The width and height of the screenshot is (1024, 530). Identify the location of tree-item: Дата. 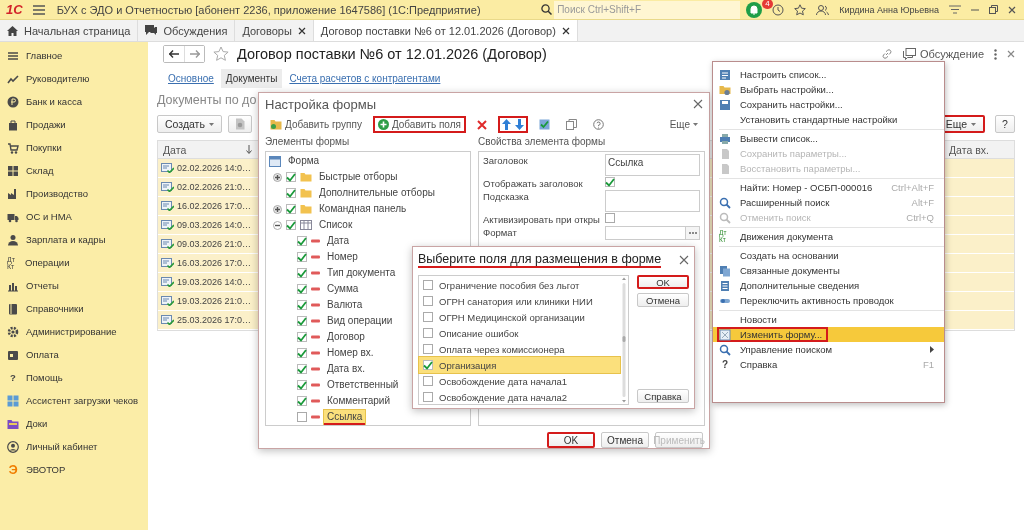
(338, 241).